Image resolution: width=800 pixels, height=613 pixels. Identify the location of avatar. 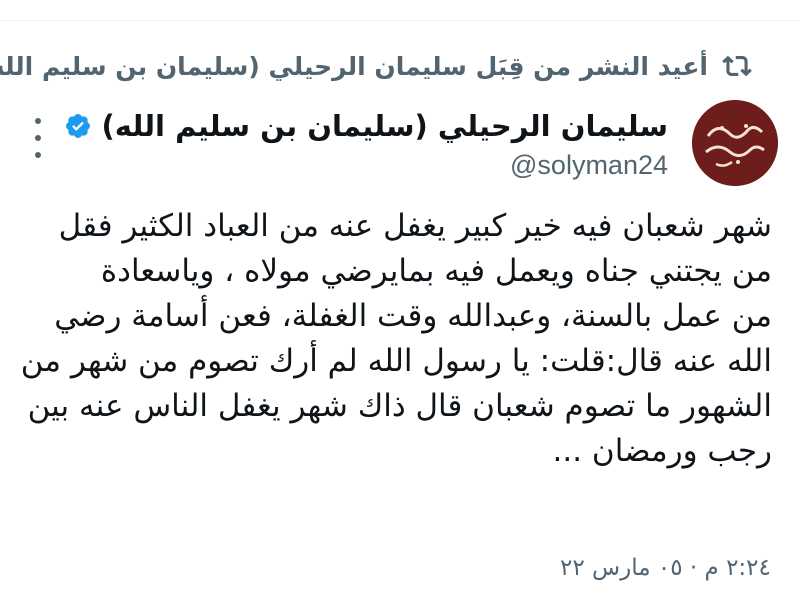
(735, 143).